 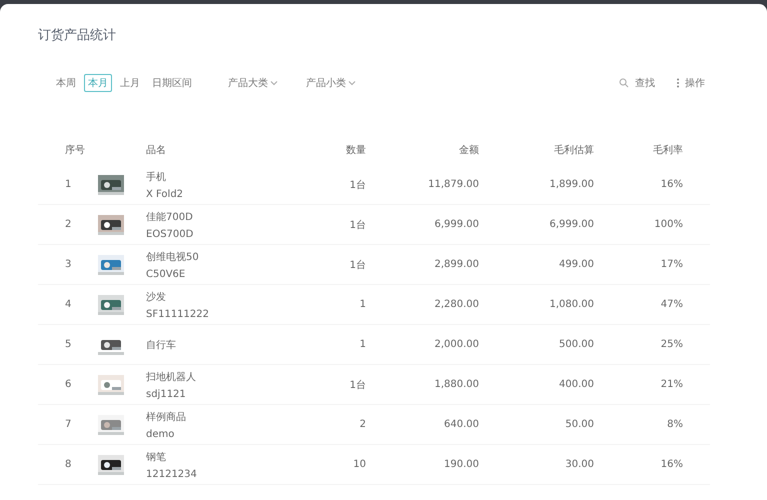 I want to click on period-tab: 本月, so click(x=98, y=83).